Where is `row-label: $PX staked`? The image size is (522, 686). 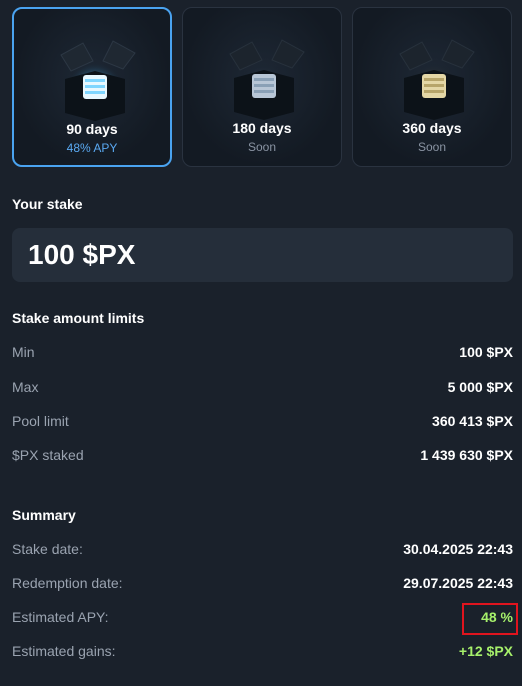
row-label: $PX staked is located at coordinates (48, 455).